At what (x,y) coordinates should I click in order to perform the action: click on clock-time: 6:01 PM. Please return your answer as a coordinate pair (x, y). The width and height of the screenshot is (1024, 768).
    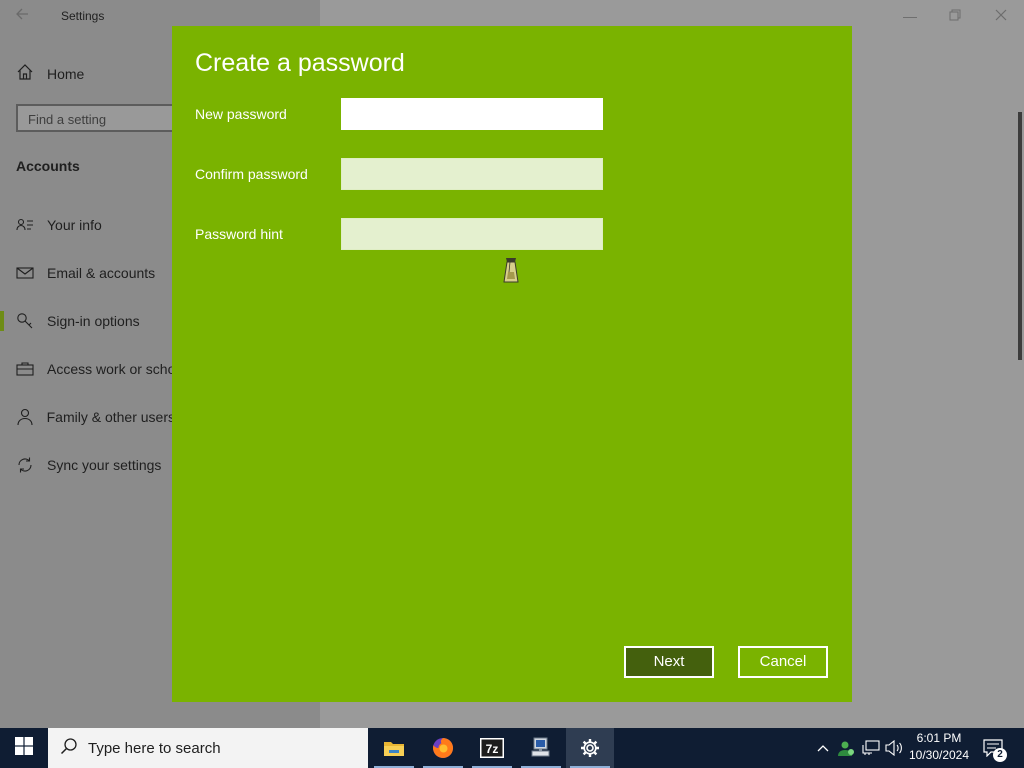
    Looking at the image, I should click on (939, 738).